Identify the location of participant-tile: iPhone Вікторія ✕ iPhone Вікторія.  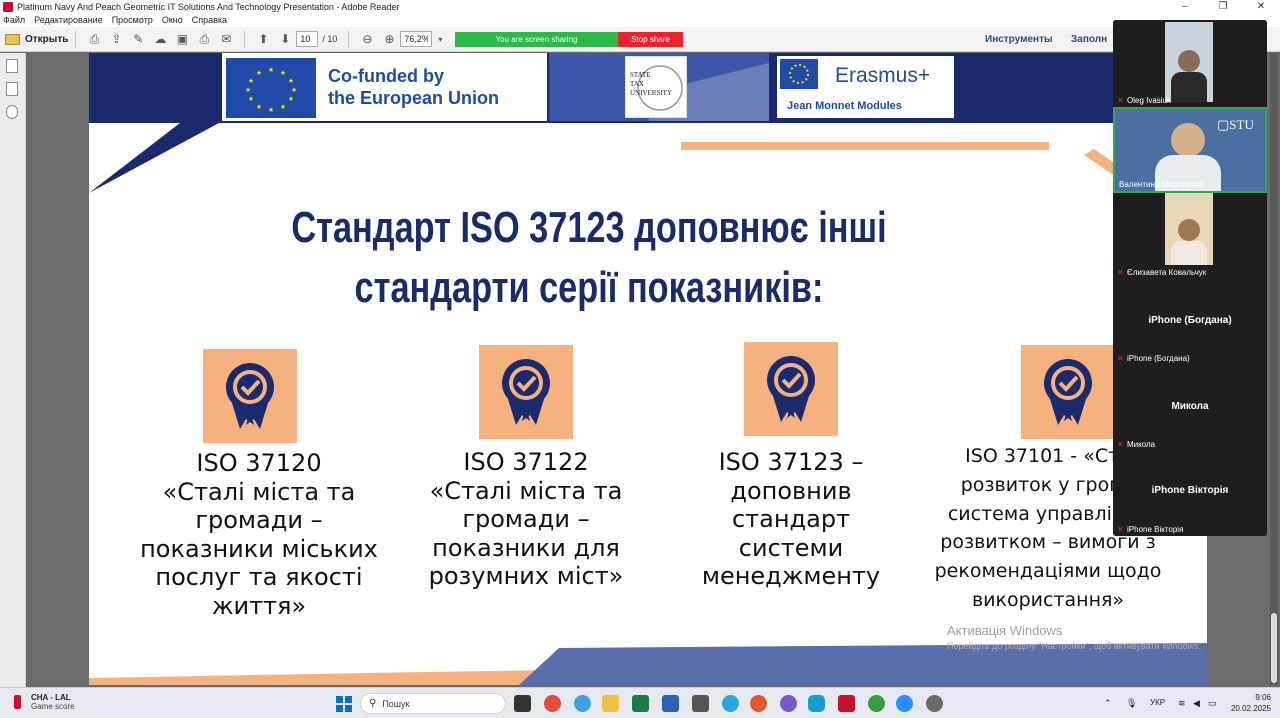
(1190, 493).